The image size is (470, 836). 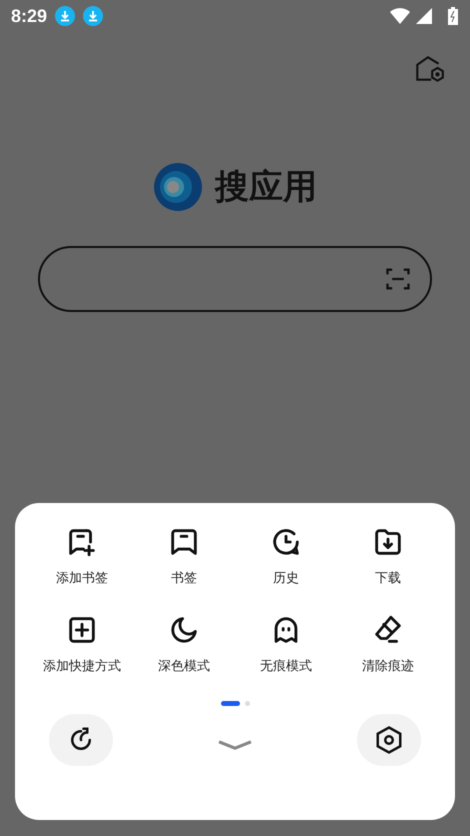 What do you see at coordinates (266, 187) in the screenshot?
I see `logo-text: 搜应用` at bounding box center [266, 187].